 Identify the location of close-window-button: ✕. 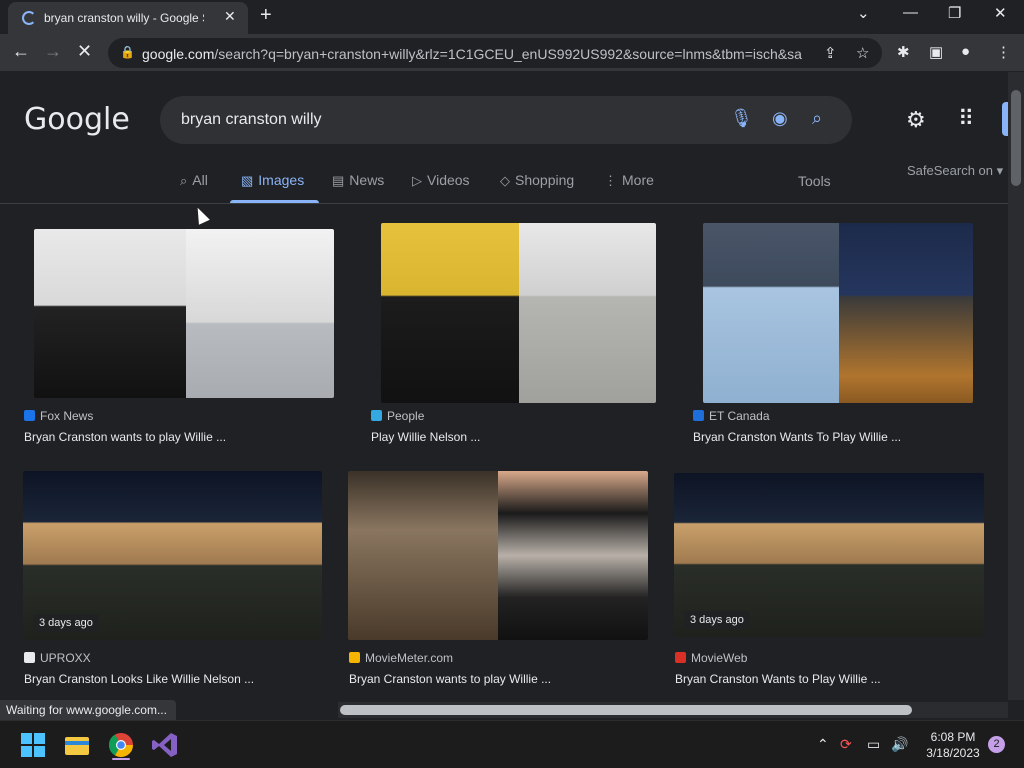
(1000, 13).